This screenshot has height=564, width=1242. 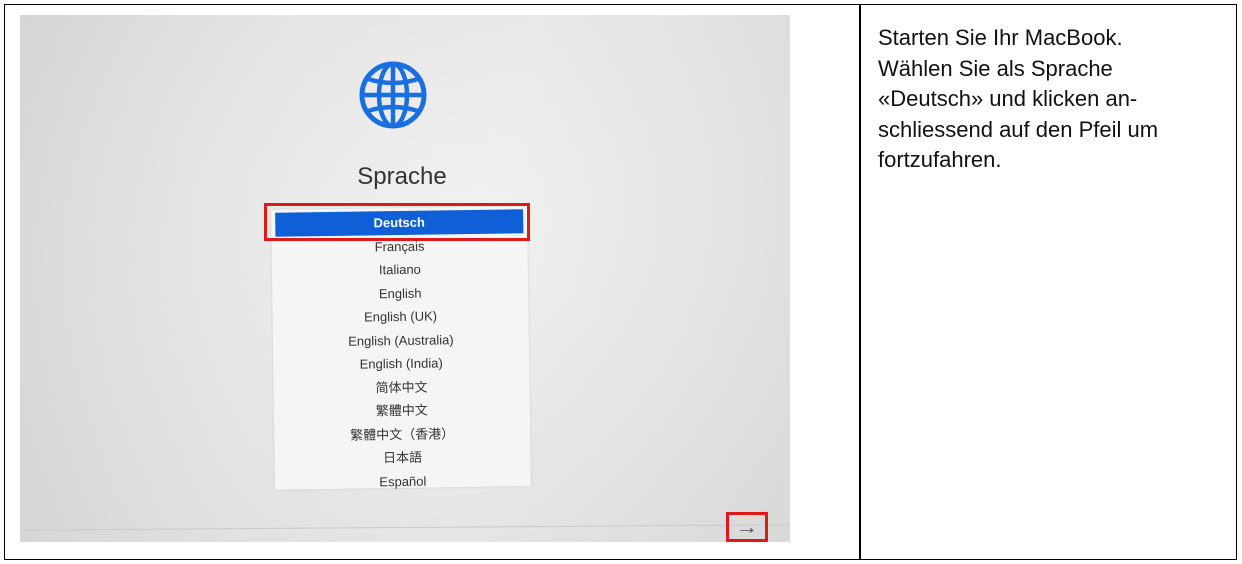 What do you see at coordinates (397, 222) in the screenshot?
I see `selection-highlight-box` at bounding box center [397, 222].